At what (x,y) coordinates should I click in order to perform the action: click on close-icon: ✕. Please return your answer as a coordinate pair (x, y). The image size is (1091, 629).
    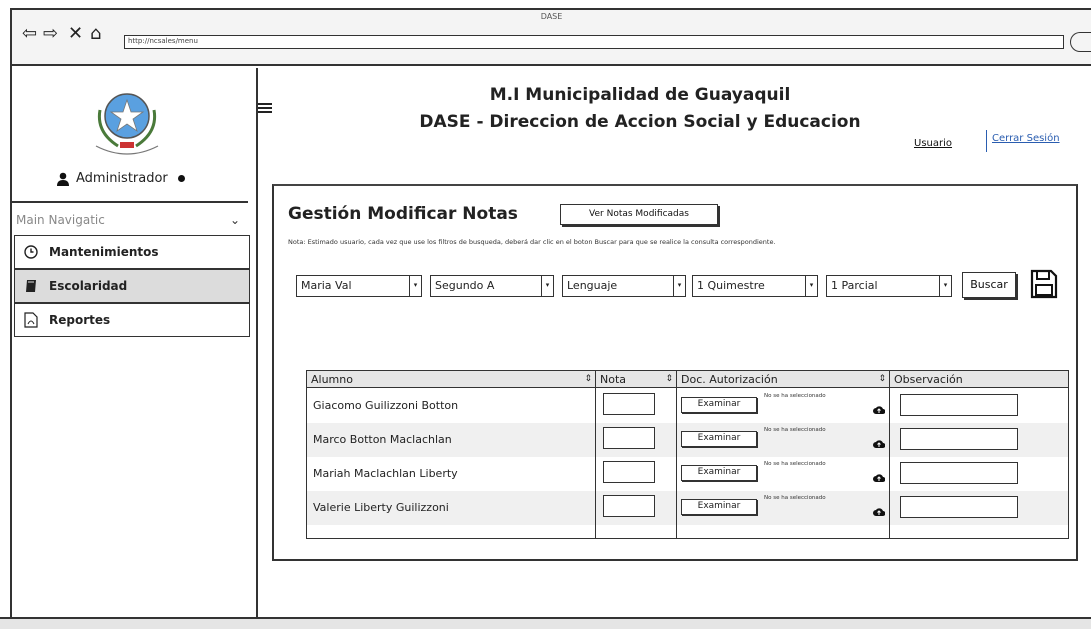
    Looking at the image, I should click on (75, 34).